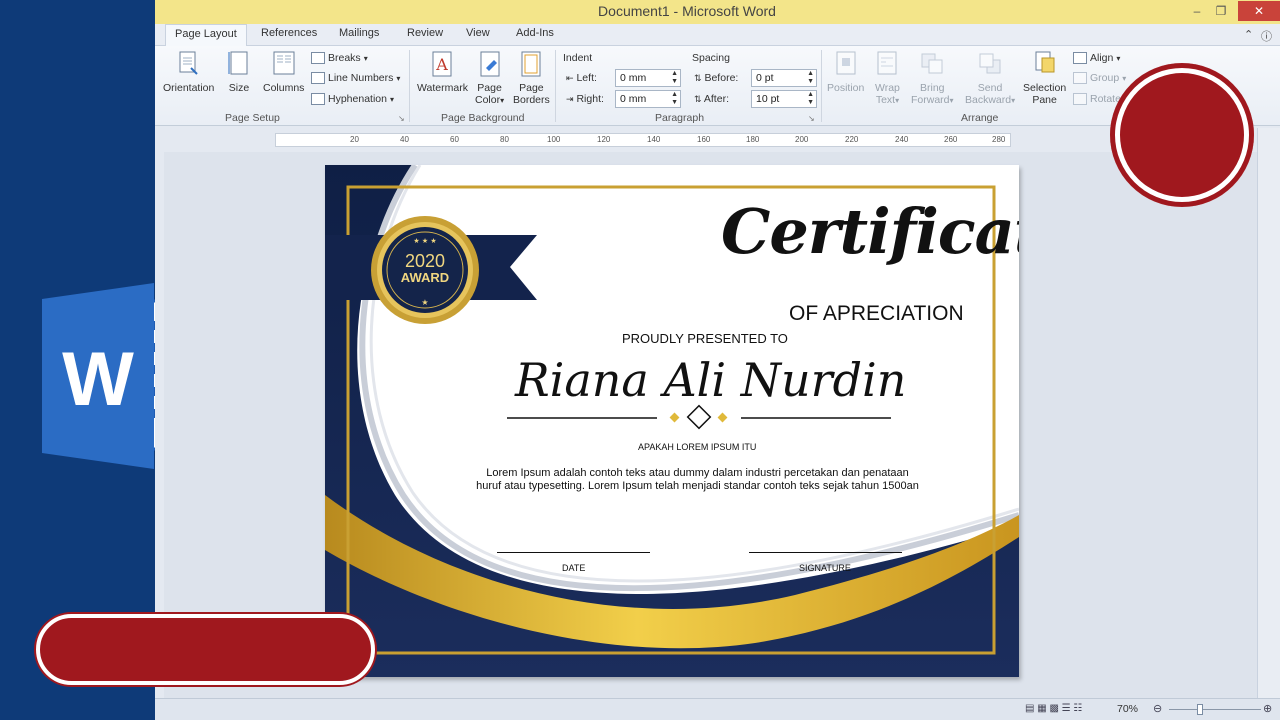 This screenshot has height=720, width=1280. Describe the element at coordinates (633, 99) in the screenshot. I see `indent-right-value: 0 mm` at that location.